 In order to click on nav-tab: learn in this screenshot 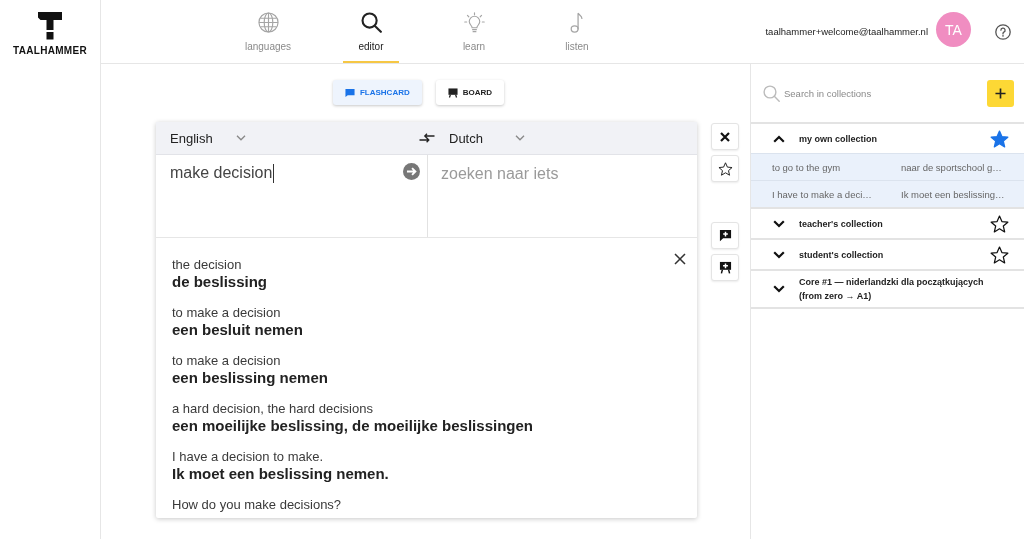, I will do `click(474, 31)`.